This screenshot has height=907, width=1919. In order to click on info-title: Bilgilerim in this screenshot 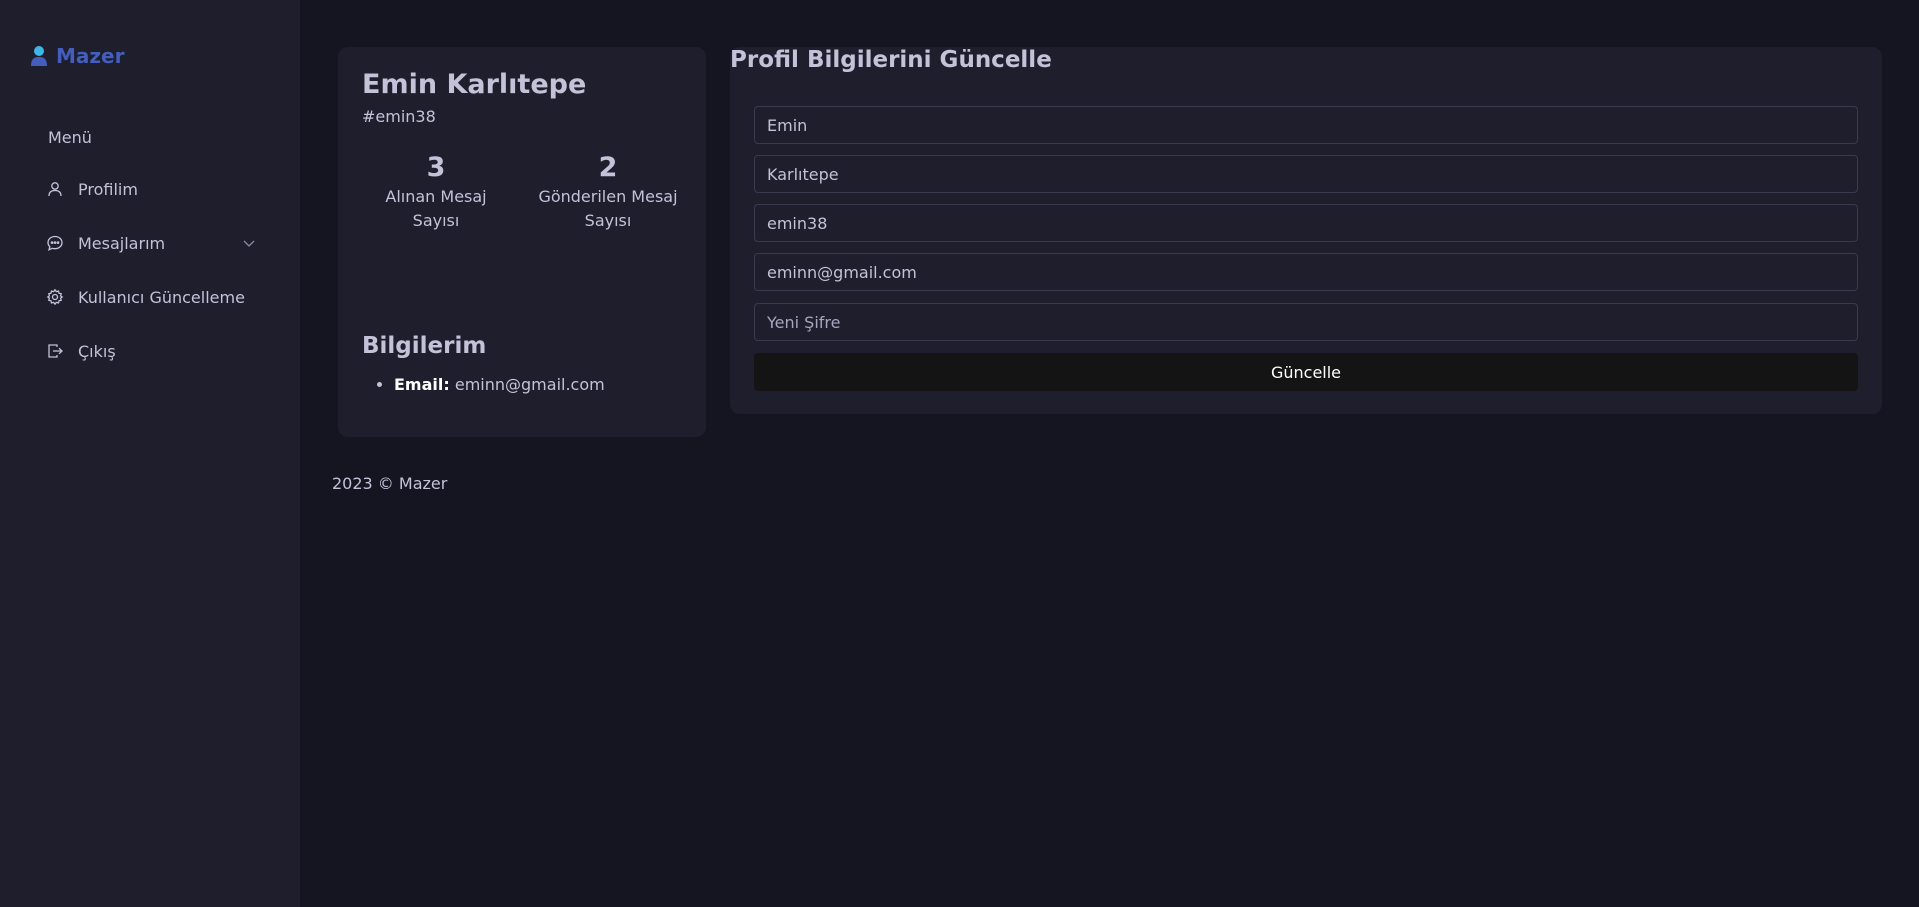, I will do `click(424, 346)`.